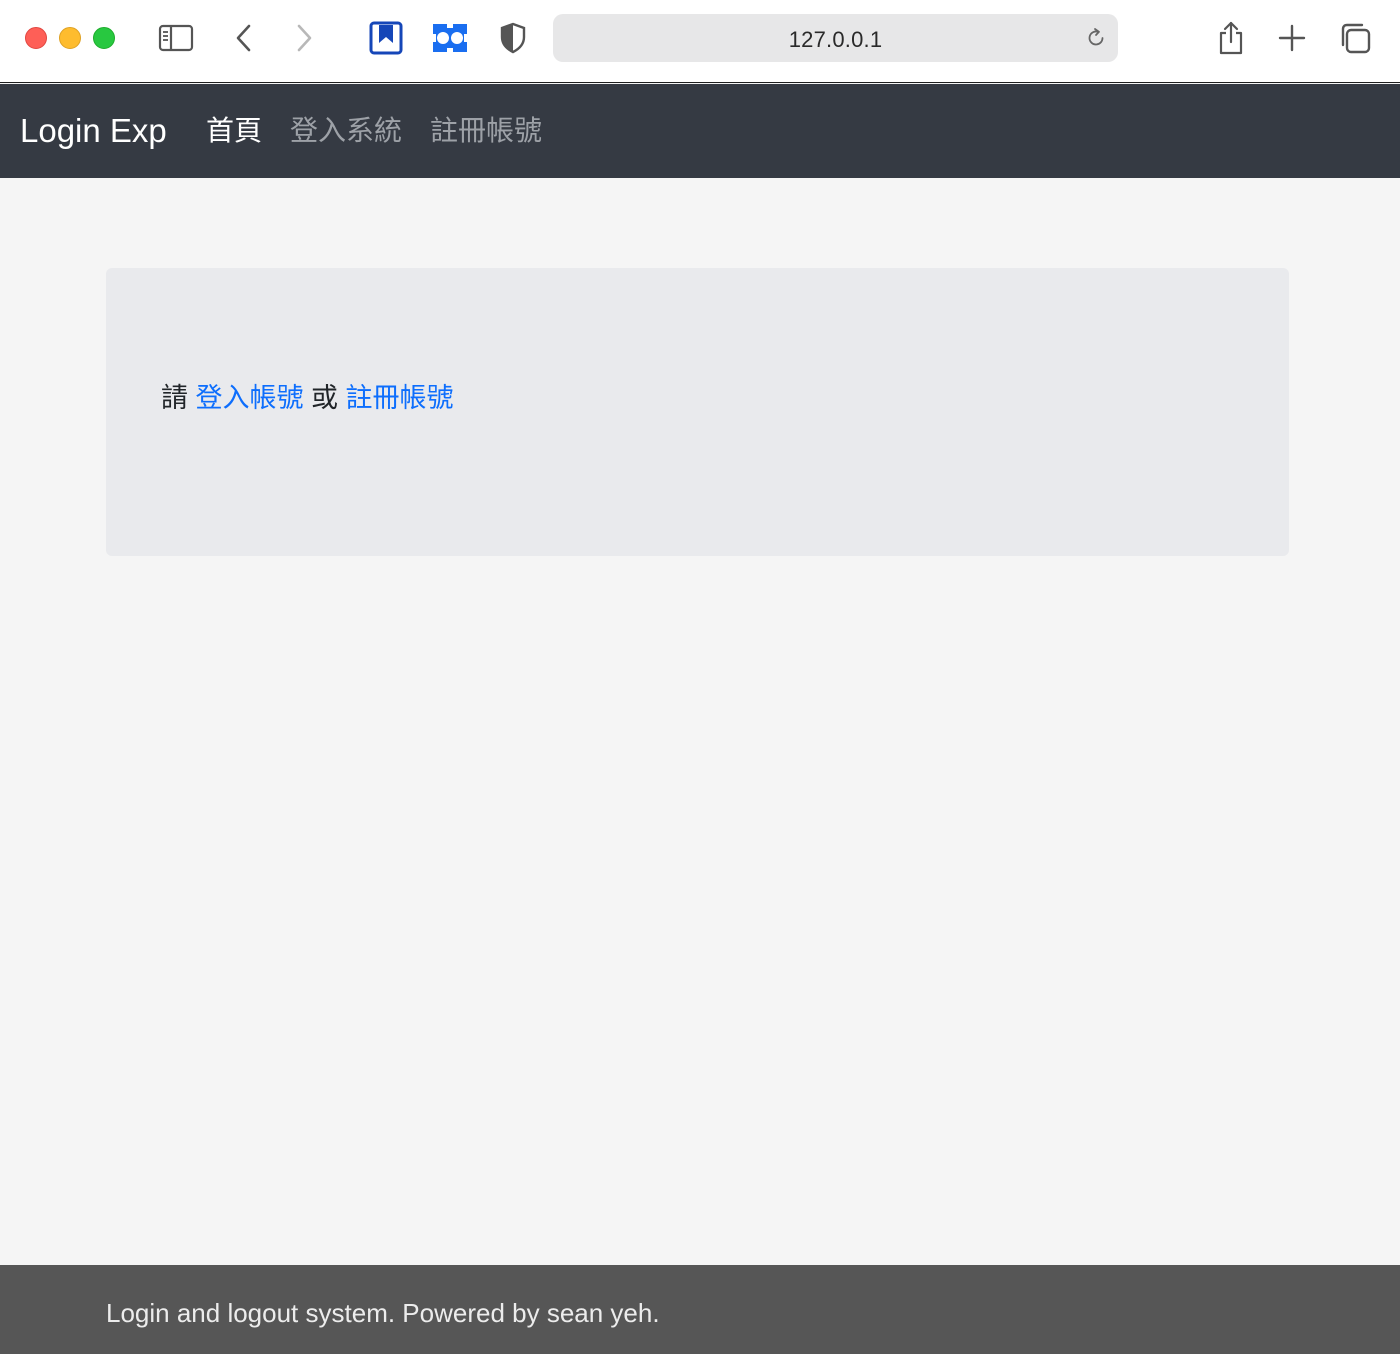  What do you see at coordinates (325, 398) in the screenshot?
I see `prompt-separator: 或` at bounding box center [325, 398].